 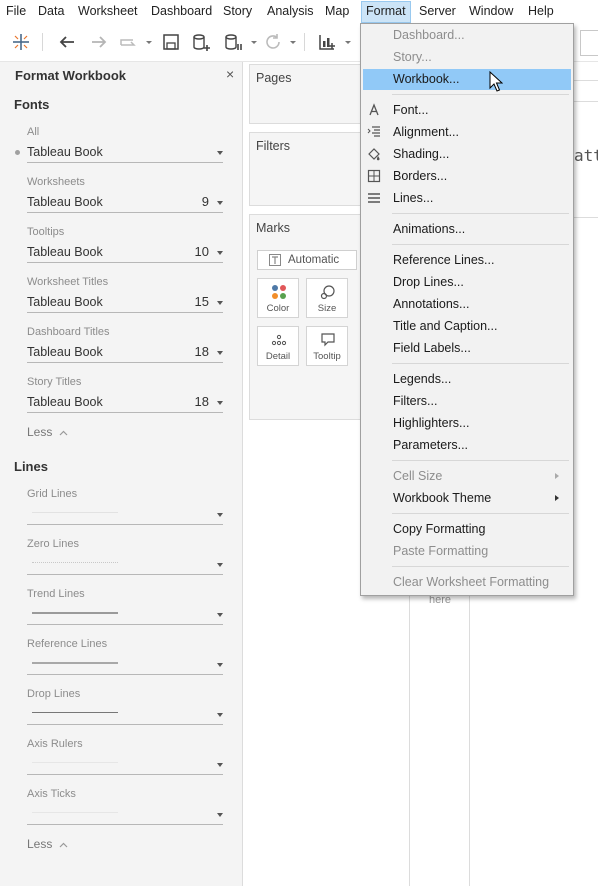 What do you see at coordinates (125, 252) in the screenshot?
I see `font-select-tooltips: Tableau Book 10` at bounding box center [125, 252].